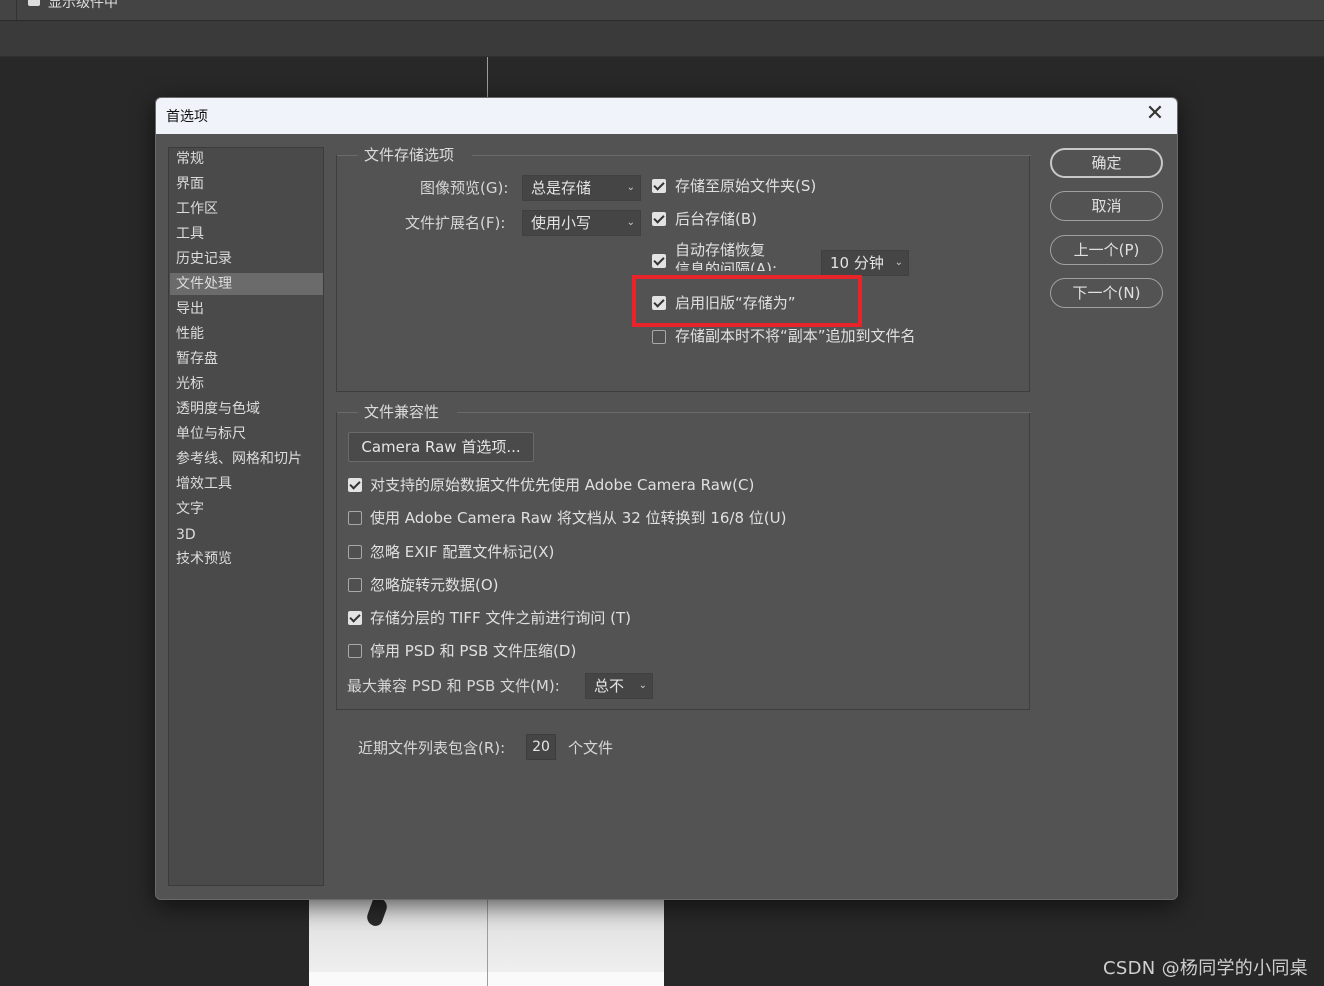 The image size is (1324, 986). What do you see at coordinates (355, 585) in the screenshot?
I see `ignore-rotation-checkbox` at bounding box center [355, 585].